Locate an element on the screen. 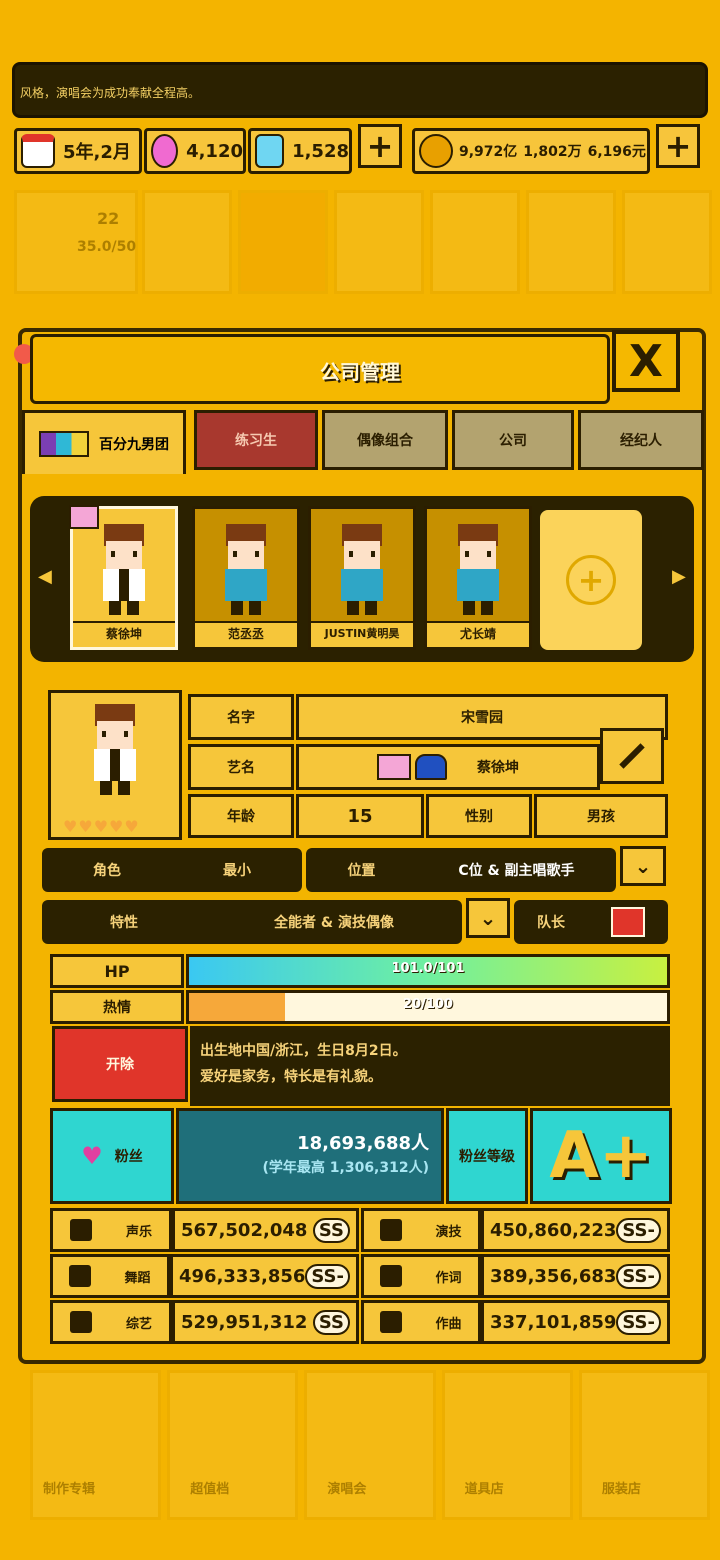 The width and height of the screenshot is (720, 1560). gems-display: 4,120 is located at coordinates (195, 151).